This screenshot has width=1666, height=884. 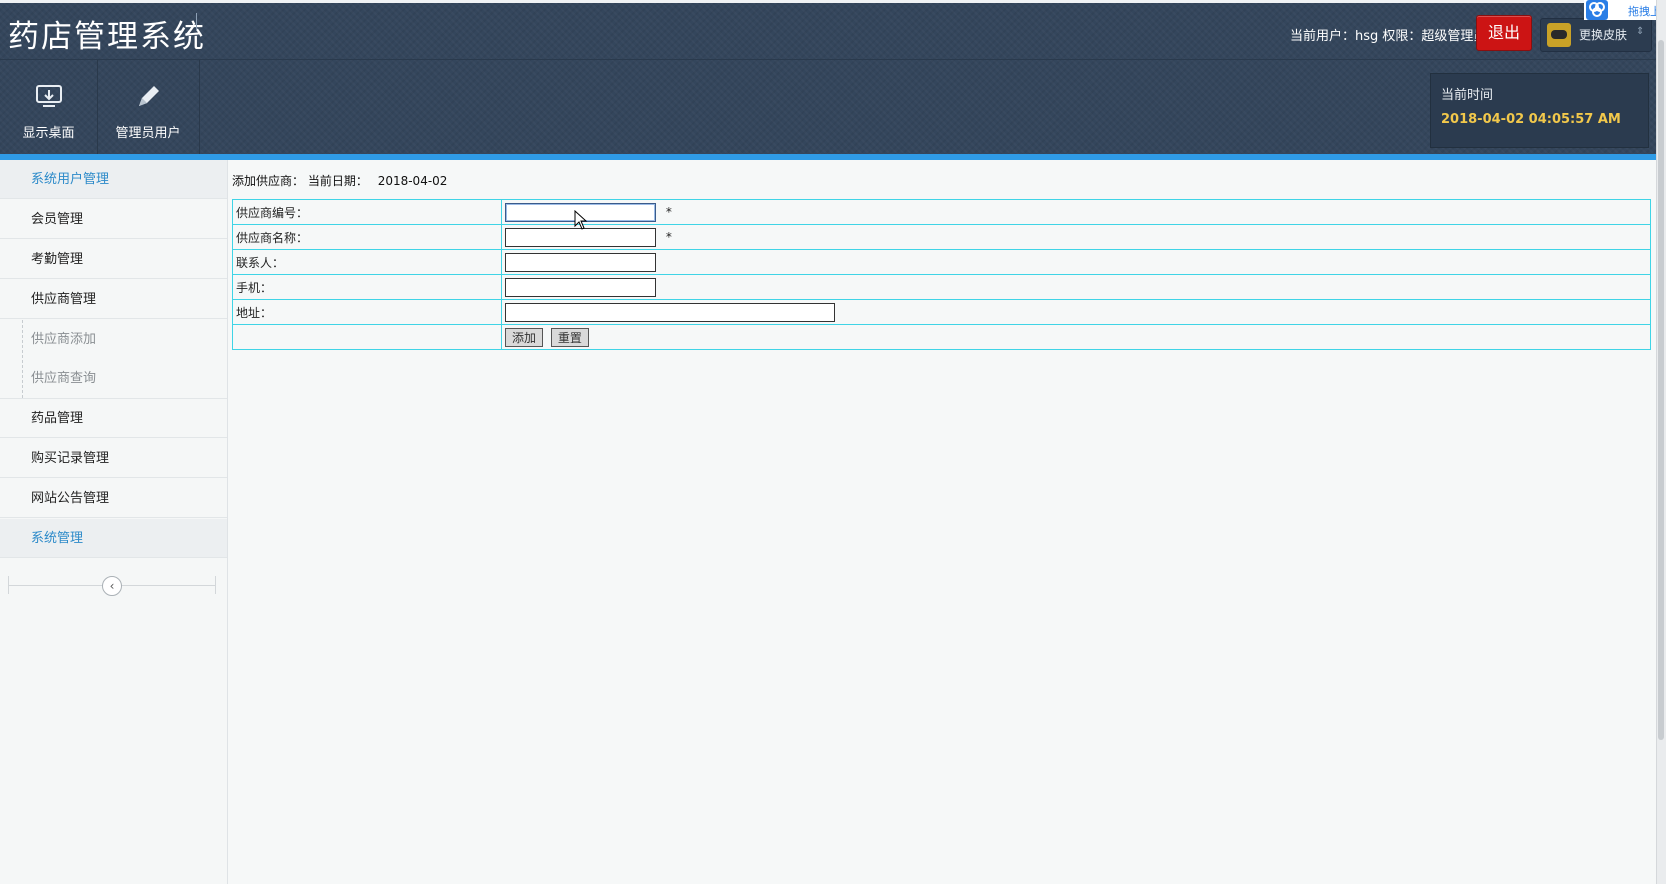 What do you see at coordinates (580, 262) in the screenshot?
I see `contact-input` at bounding box center [580, 262].